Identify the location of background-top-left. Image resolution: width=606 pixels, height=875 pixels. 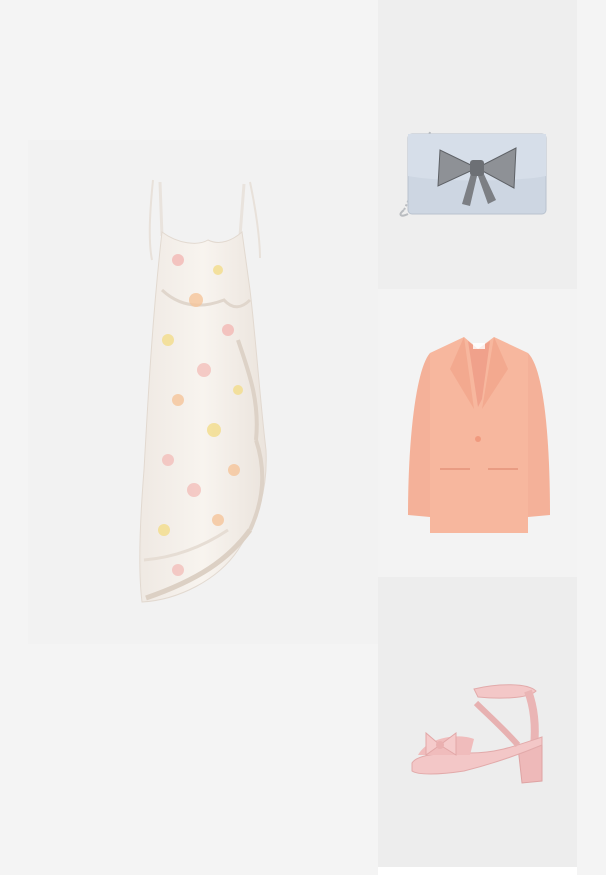
(189, 70).